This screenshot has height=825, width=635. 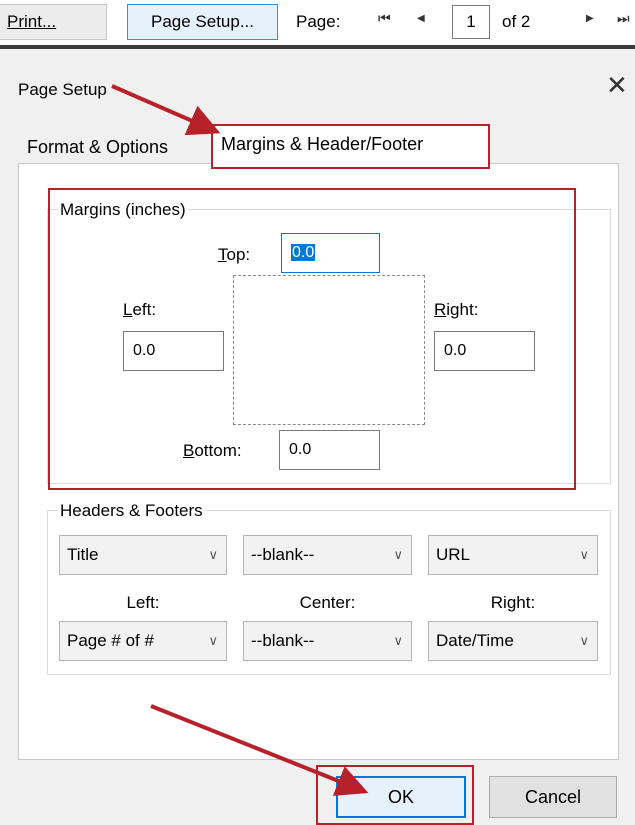 I want to click on arrow-to-tab, so click(x=166, y=110).